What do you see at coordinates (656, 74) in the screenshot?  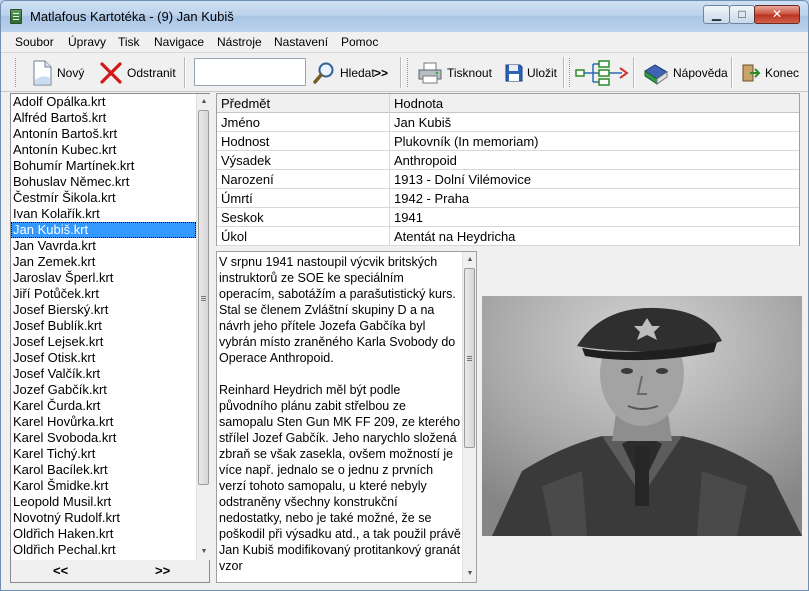 I see `help-books-icon` at bounding box center [656, 74].